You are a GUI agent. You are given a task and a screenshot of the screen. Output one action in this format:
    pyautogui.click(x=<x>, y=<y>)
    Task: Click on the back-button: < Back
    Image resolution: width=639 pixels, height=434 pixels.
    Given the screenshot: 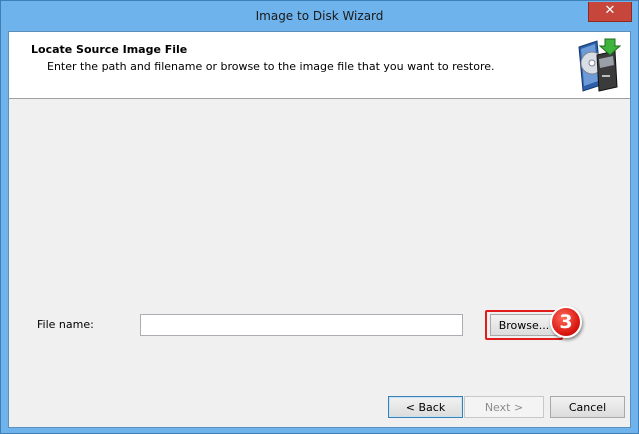 What is the action you would take?
    pyautogui.click(x=425, y=407)
    